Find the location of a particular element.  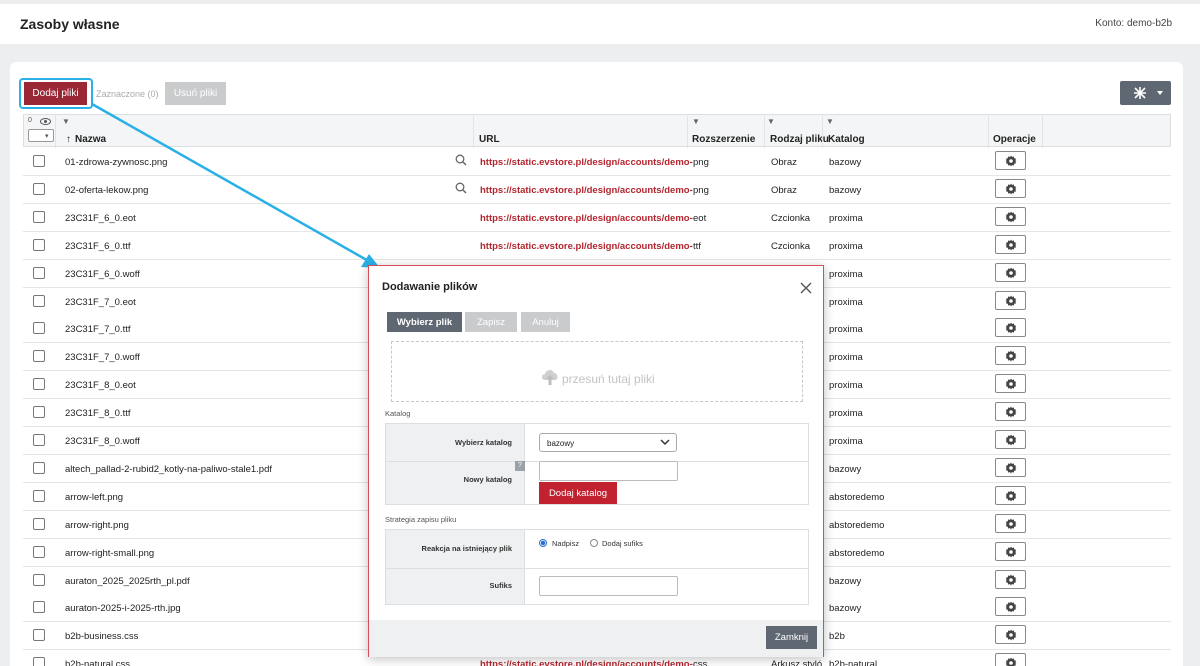

add-catalog-button: Dodaj katalog is located at coordinates (578, 493).